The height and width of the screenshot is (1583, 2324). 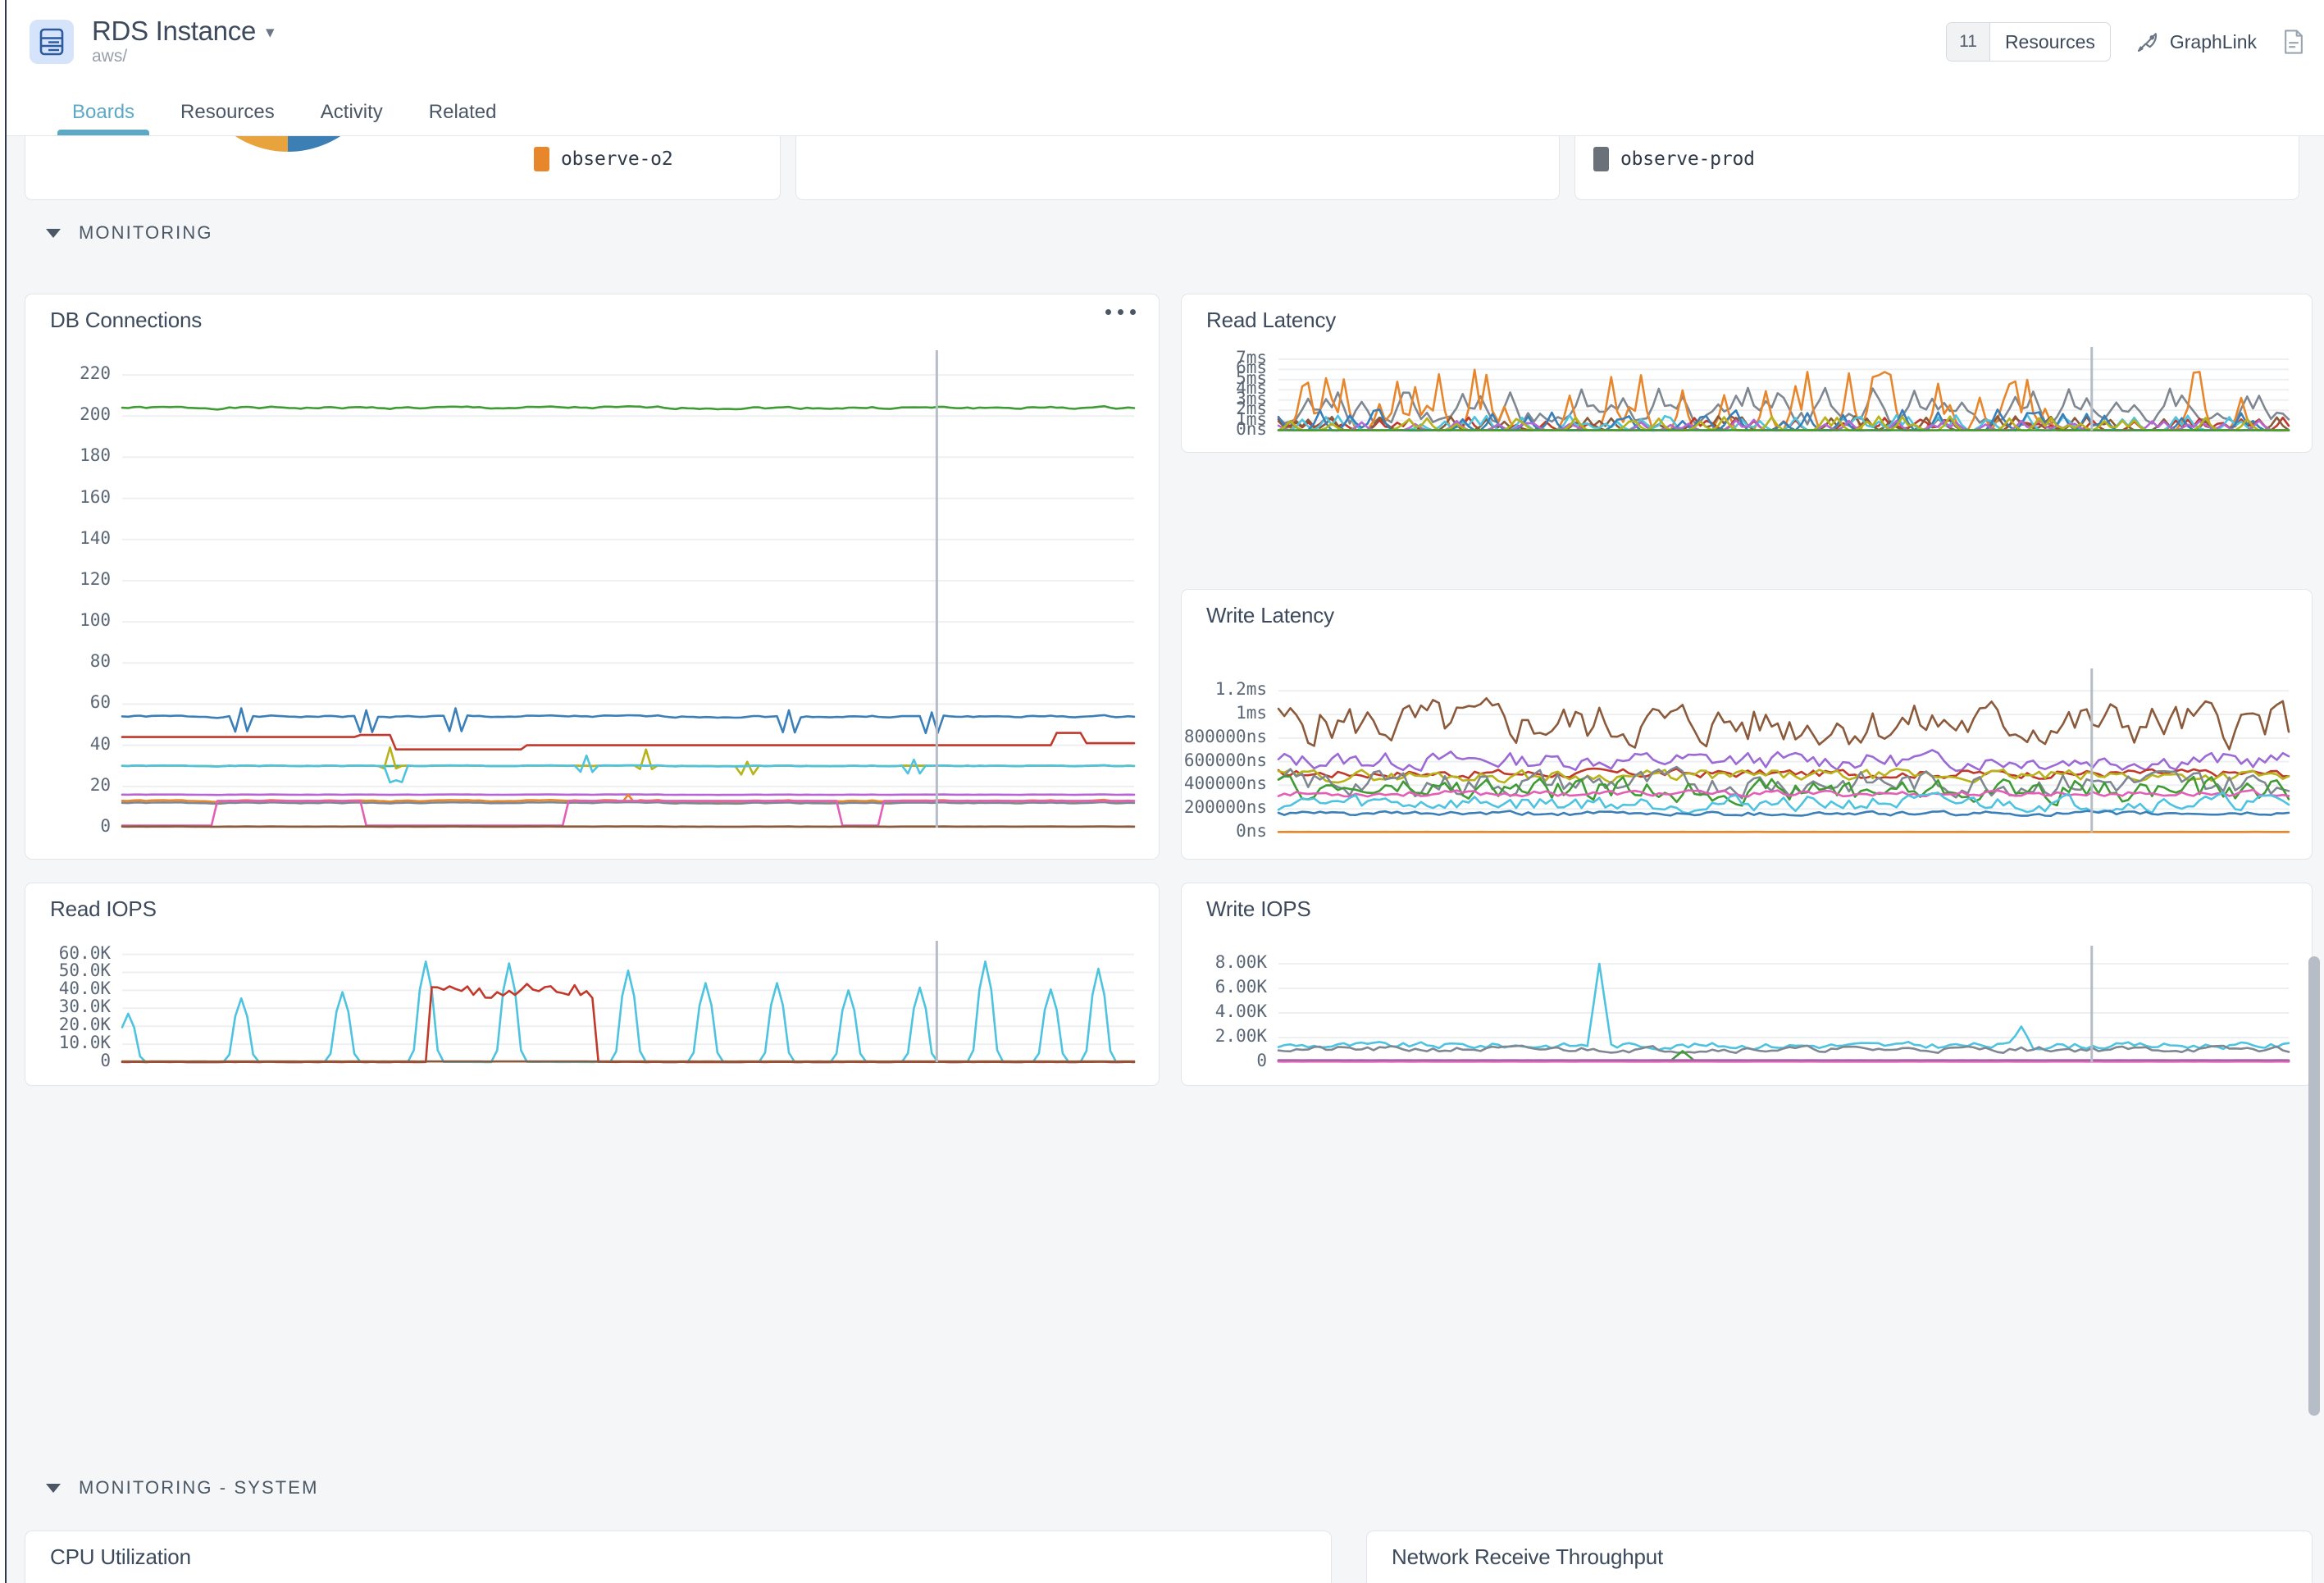 I want to click on chart-plot-area: 0 2.00K 4.00K 6.00K 8.00K, so click(x=1747, y=984).